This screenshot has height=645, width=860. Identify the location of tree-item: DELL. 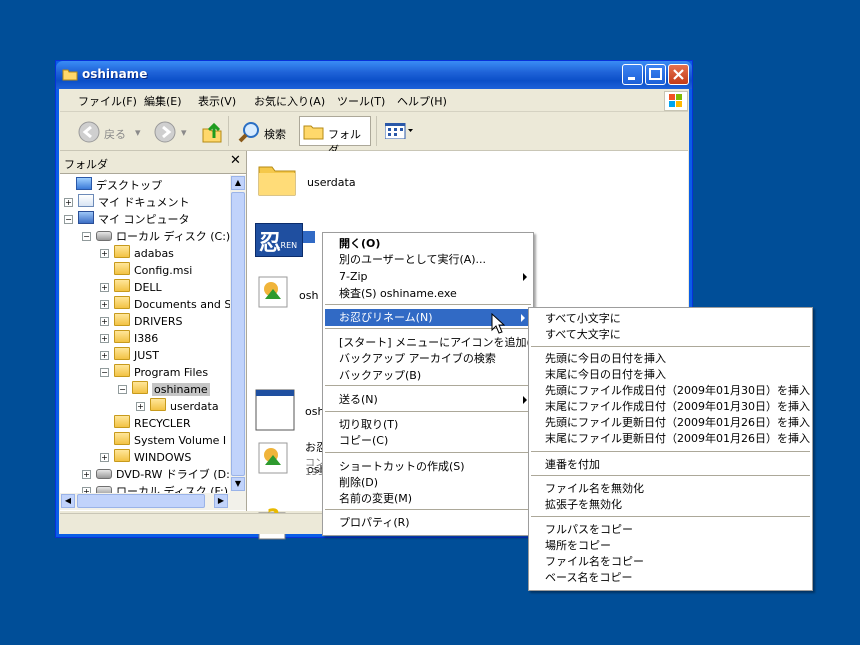
(138, 287).